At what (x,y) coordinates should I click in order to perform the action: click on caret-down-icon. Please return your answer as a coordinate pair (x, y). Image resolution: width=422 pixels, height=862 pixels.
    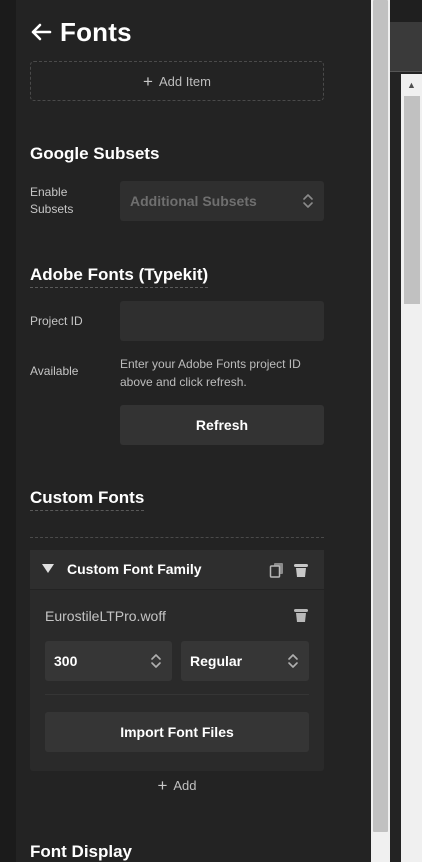
    Looking at the image, I should click on (48, 568).